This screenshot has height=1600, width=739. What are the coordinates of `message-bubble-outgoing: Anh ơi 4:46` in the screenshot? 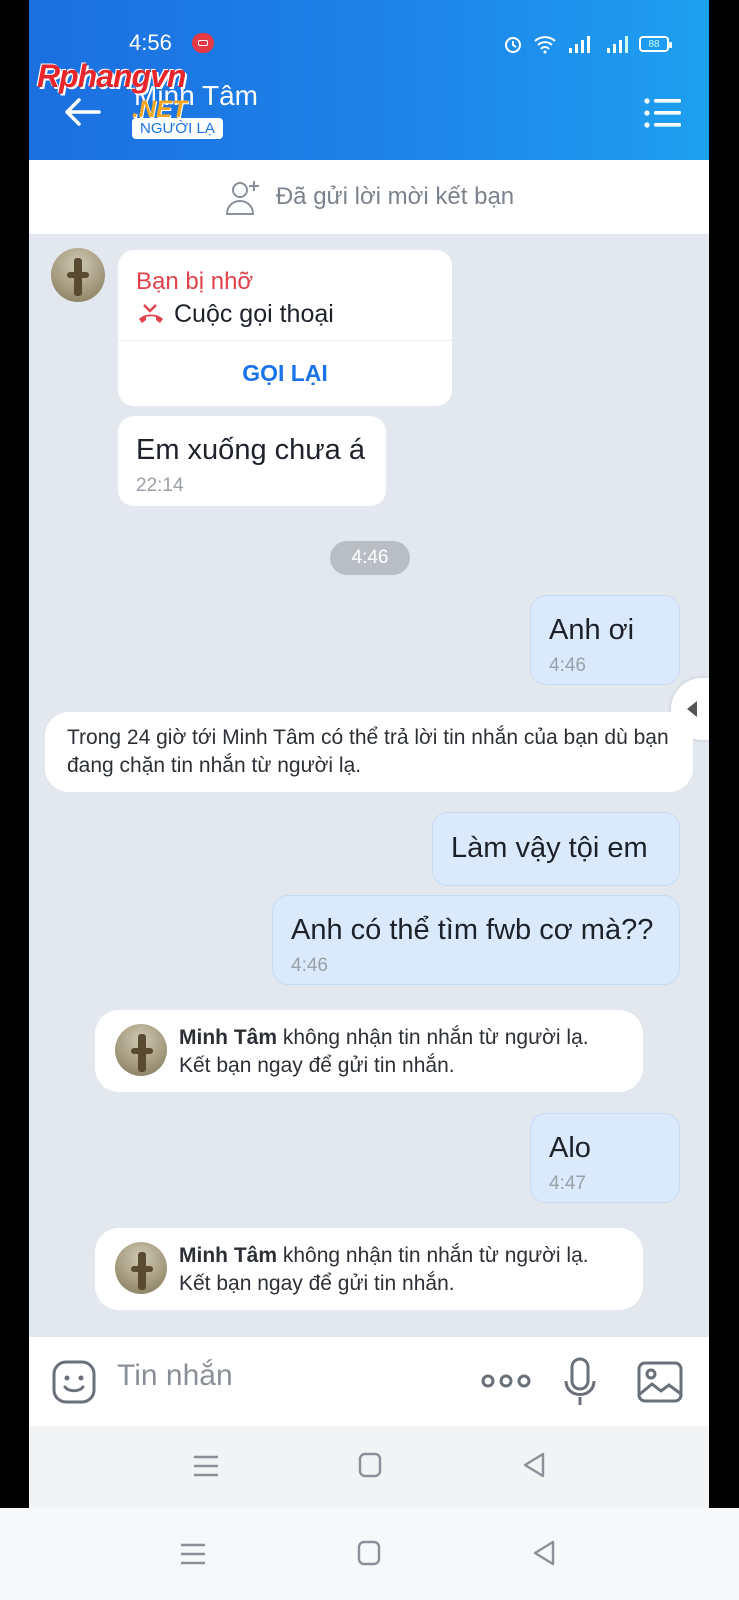 It's located at (605, 640).